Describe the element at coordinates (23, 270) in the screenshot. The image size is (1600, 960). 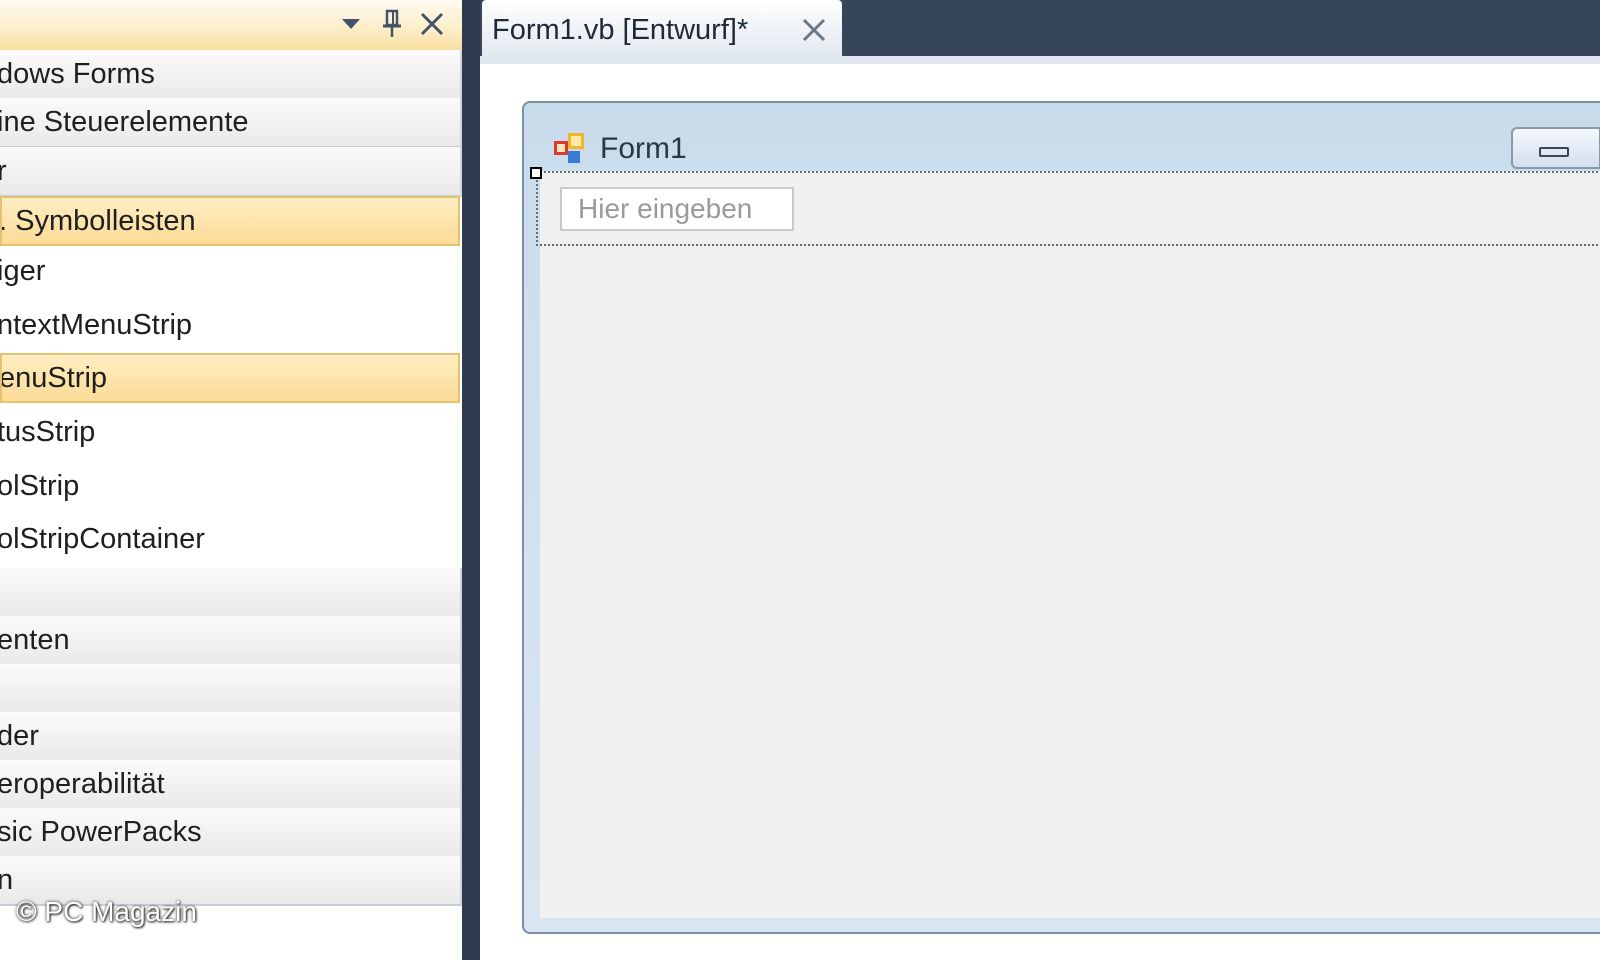
I see `toolbox-row-label: iger` at that location.